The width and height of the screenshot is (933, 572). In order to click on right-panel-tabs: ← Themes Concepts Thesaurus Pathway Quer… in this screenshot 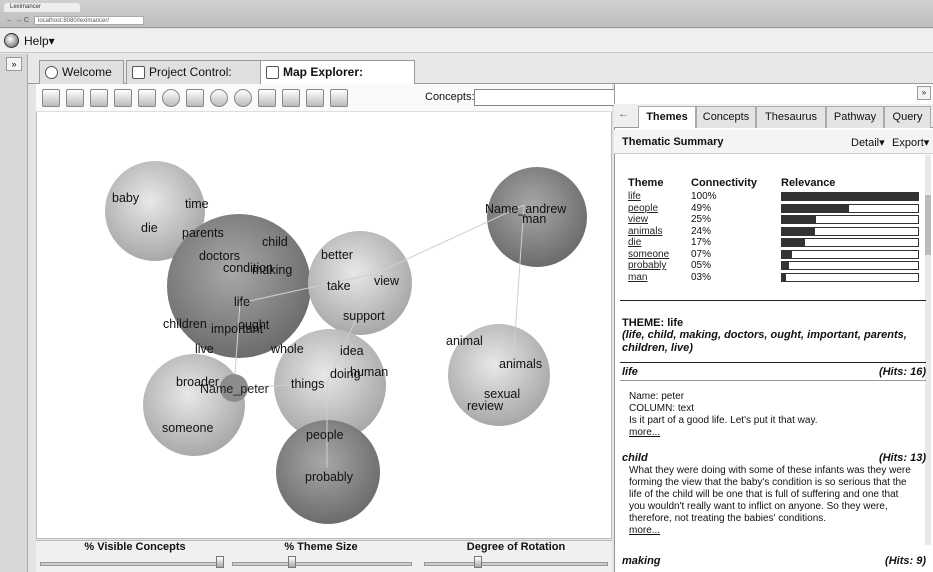, I will do `click(773, 116)`.